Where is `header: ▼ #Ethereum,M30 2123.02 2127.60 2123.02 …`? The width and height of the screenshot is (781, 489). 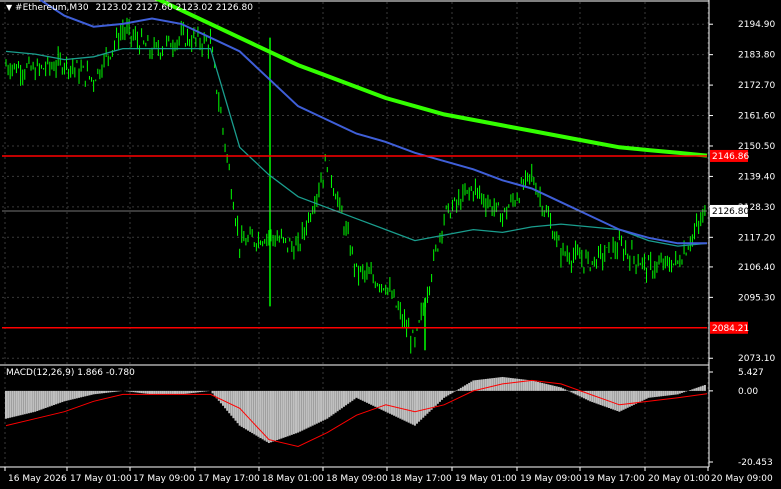 header: ▼ #Ethereum,M30 2123.02 2127.60 2123.02 … is located at coordinates (129, 8).